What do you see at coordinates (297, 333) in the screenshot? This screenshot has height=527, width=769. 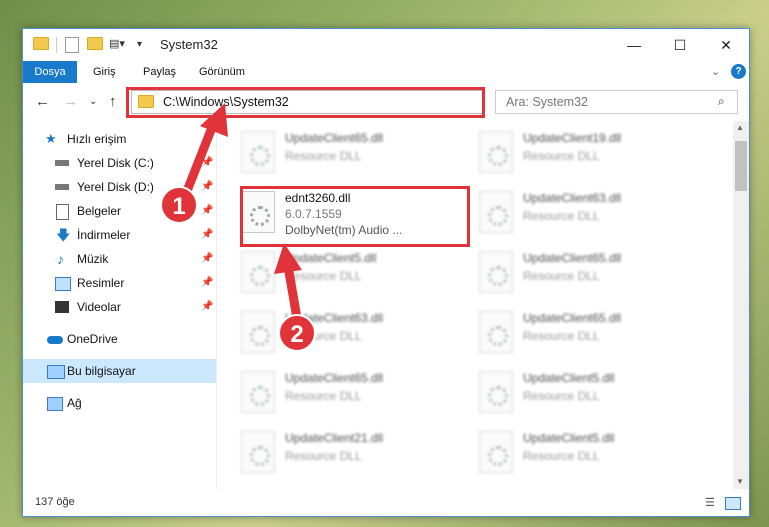 I see `step-badge-2: 2` at bounding box center [297, 333].